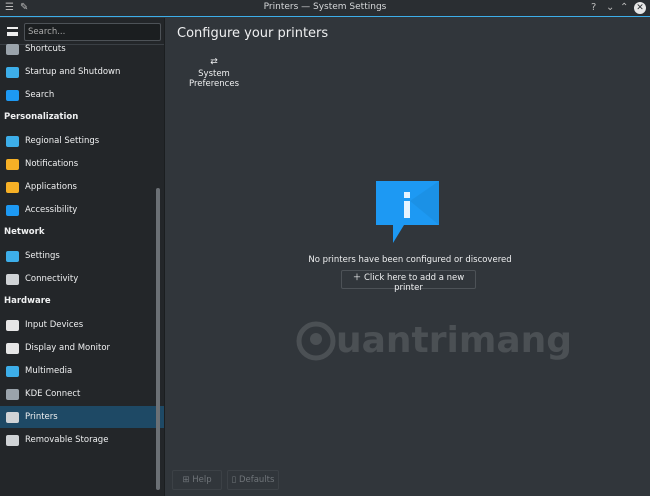 Image resolution: width=650 pixels, height=496 pixels. What do you see at coordinates (202, 480) in the screenshot?
I see `help-label: Help` at bounding box center [202, 480].